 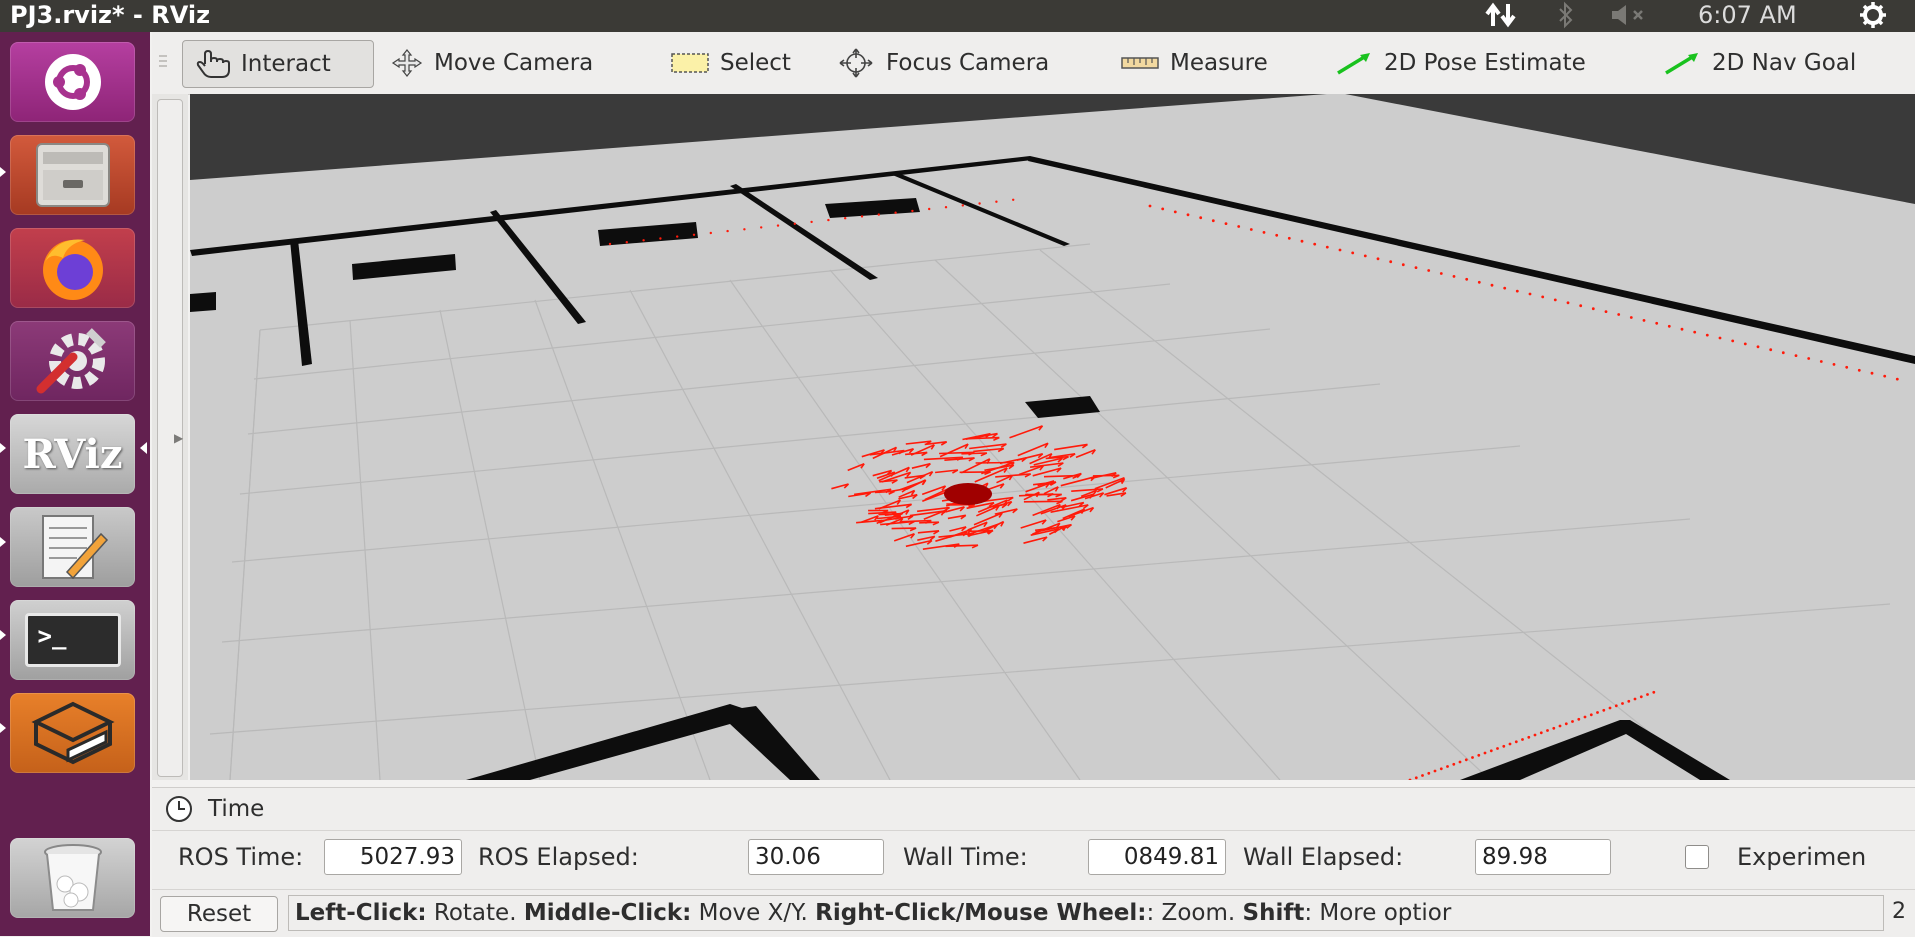 I want to click on move-camera-icon, so click(x=407, y=63).